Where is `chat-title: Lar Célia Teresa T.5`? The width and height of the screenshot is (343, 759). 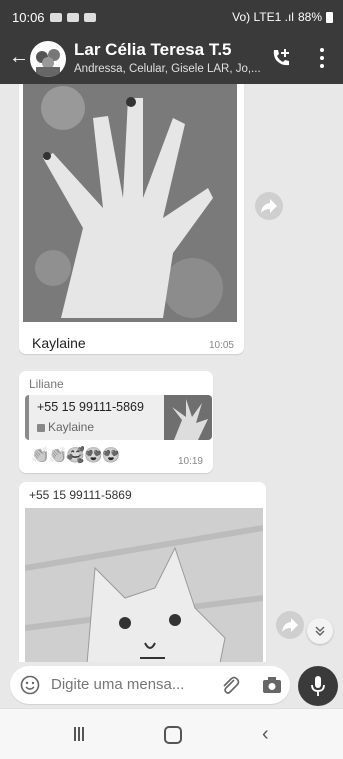
chat-title: Lar Célia Teresa T.5 is located at coordinates (153, 50).